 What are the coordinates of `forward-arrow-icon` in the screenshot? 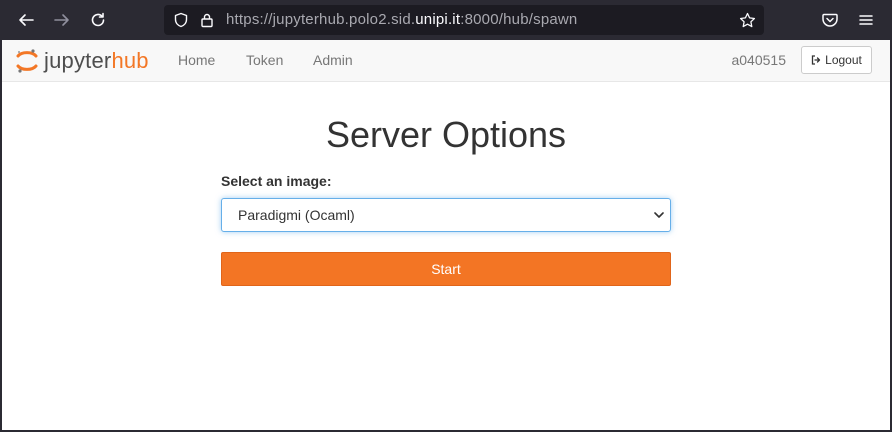 It's located at (61, 20).